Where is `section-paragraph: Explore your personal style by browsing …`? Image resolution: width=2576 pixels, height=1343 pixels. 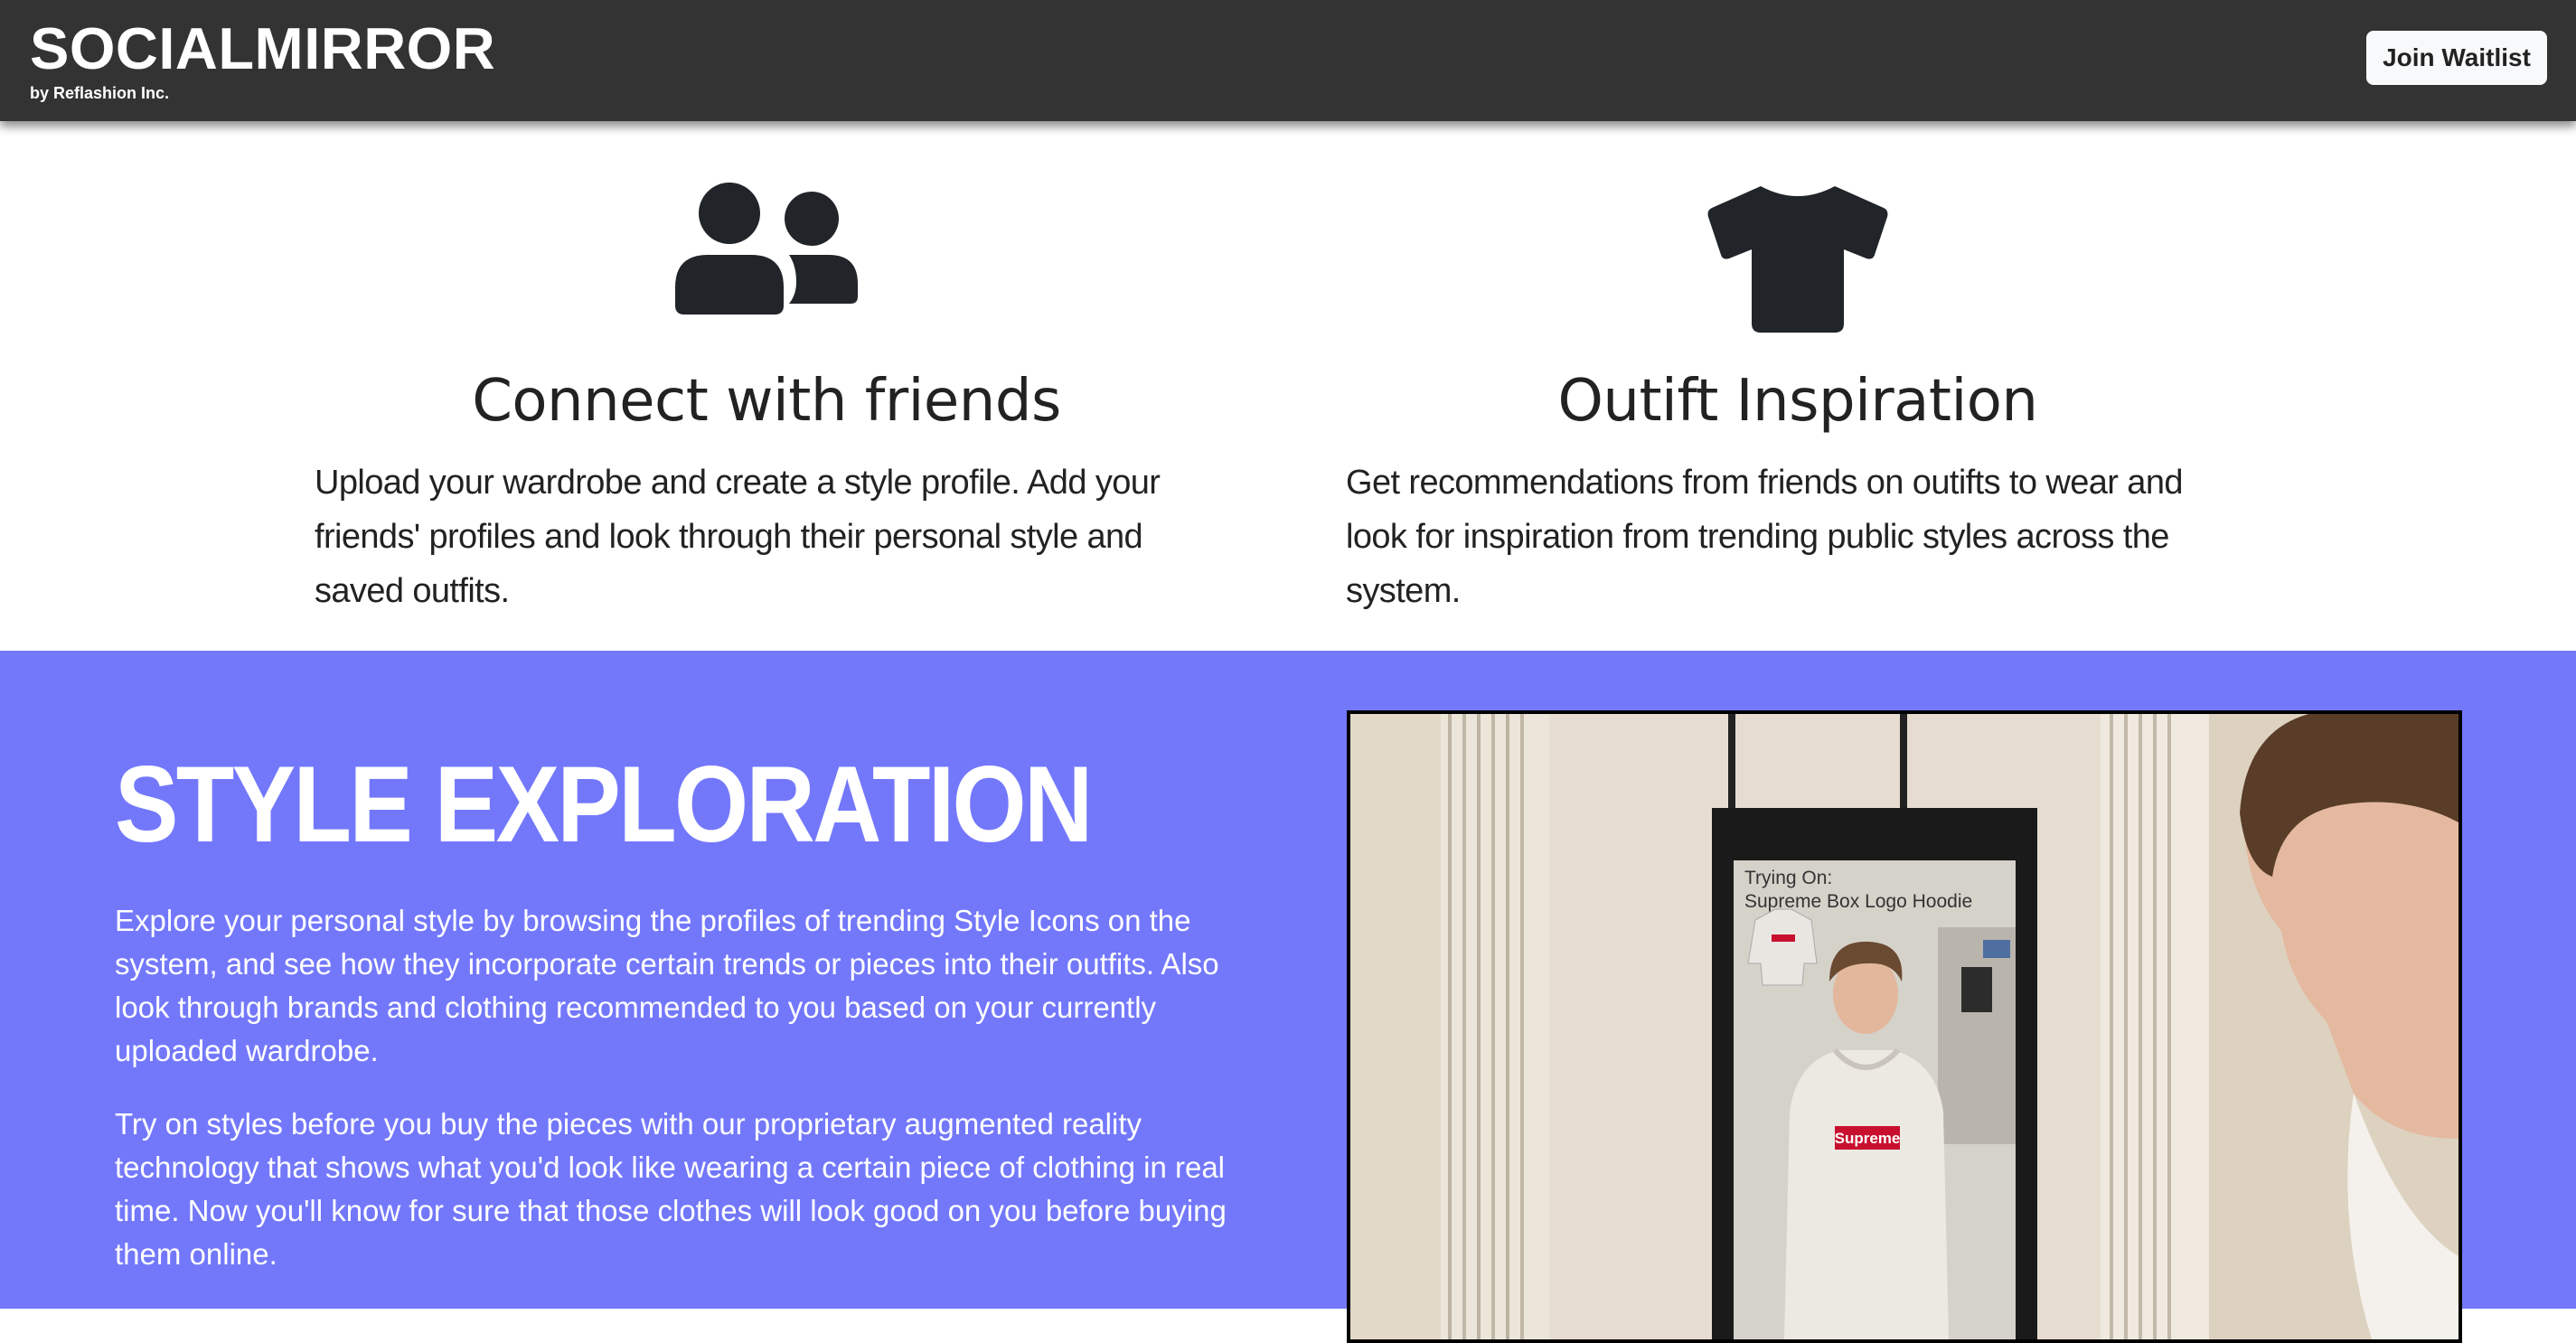 section-paragraph: Explore your personal style by browsing … is located at coordinates (667, 985).